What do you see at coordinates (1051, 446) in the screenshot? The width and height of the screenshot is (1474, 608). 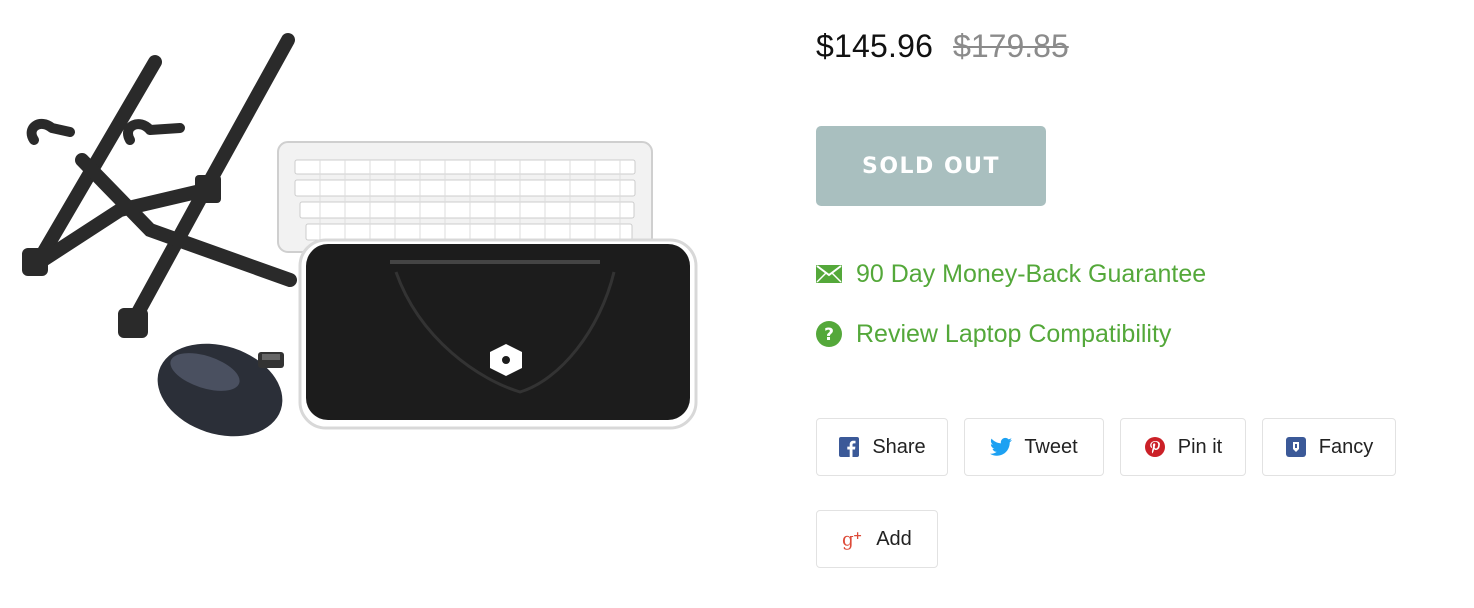 I see `tweet-label: Tweet` at bounding box center [1051, 446].